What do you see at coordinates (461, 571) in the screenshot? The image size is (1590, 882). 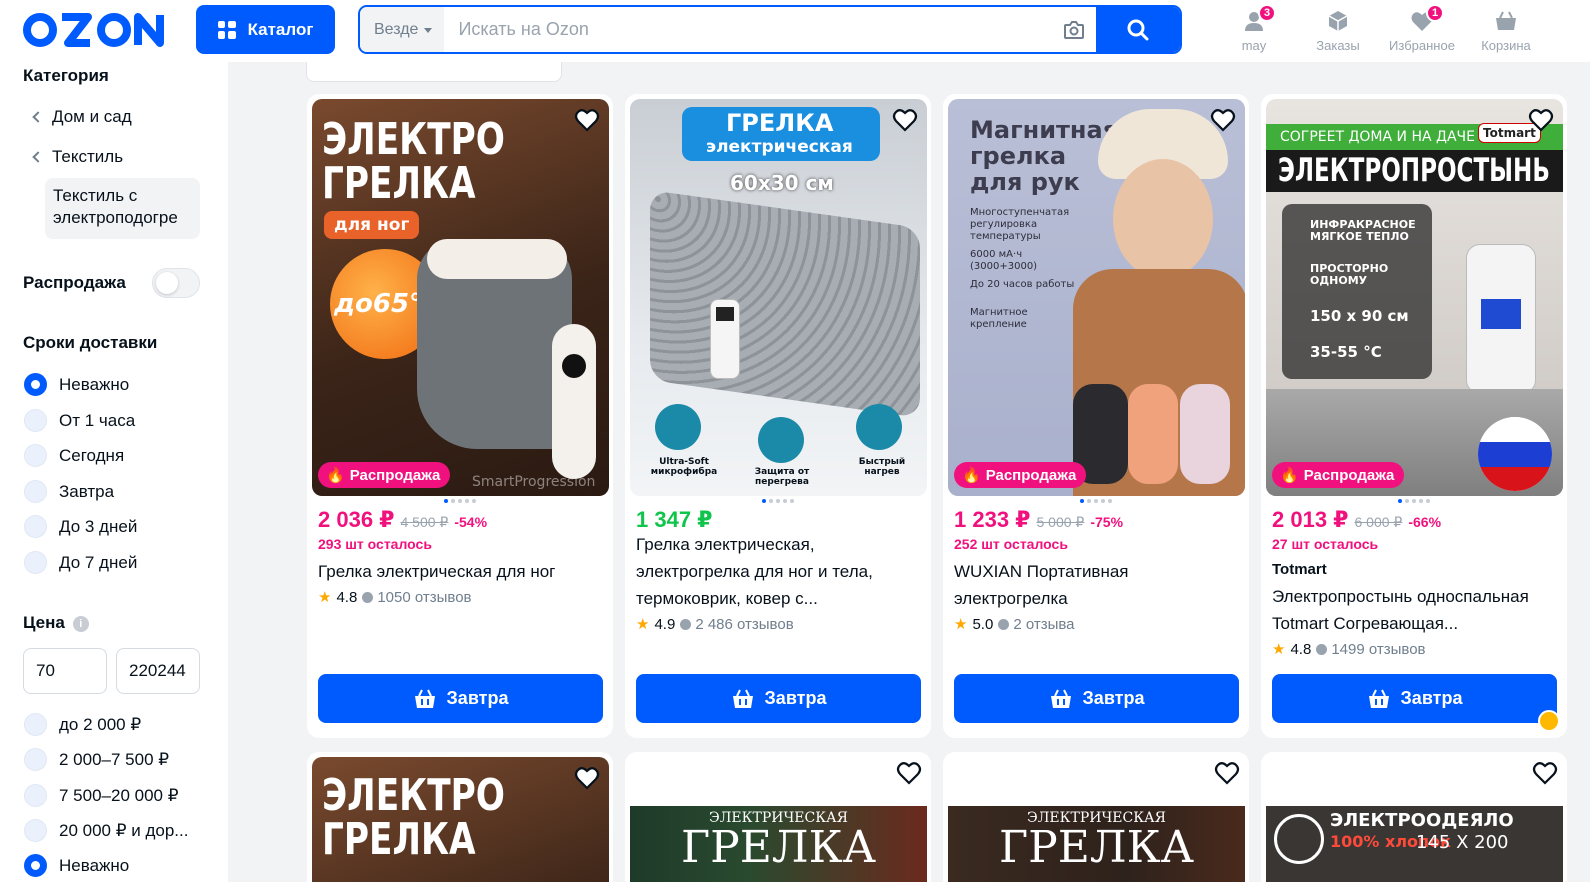 I see `product-title: Грелка электрическая для ног` at bounding box center [461, 571].